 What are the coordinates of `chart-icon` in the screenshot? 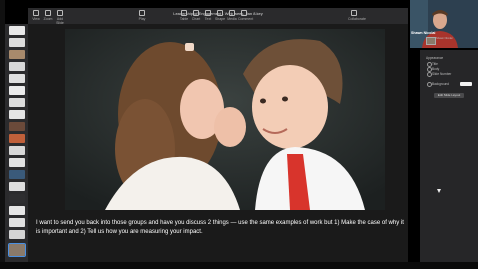 It's located at (196, 13).